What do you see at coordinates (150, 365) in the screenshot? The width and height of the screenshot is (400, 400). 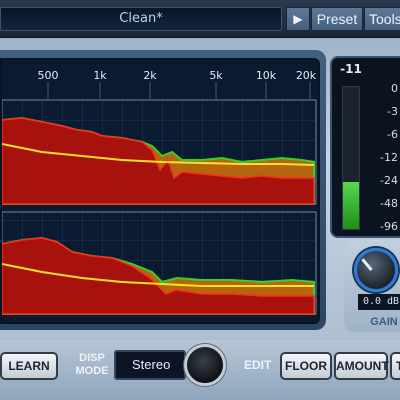 I see `disp-mode-select: Stereo` at bounding box center [150, 365].